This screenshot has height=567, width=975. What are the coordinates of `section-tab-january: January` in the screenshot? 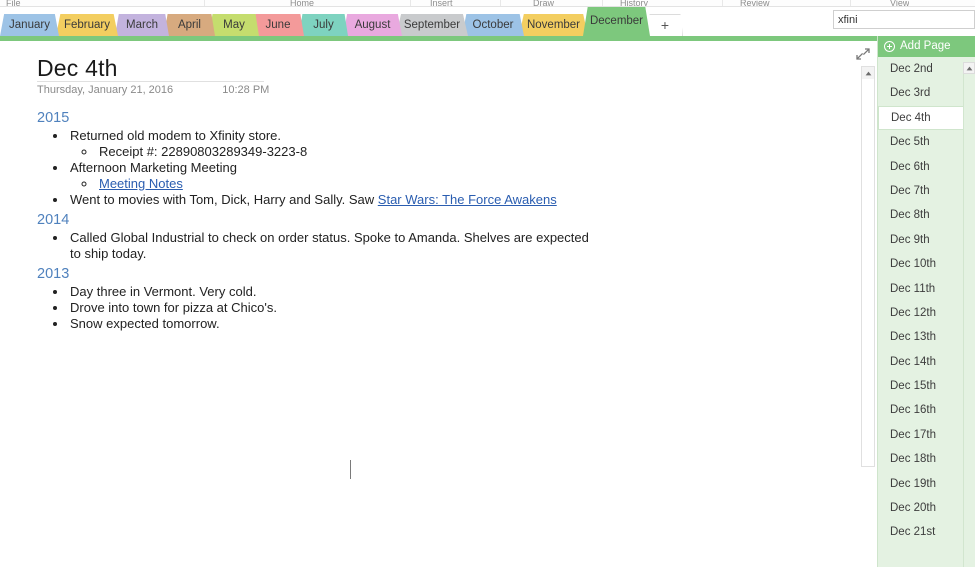 It's located at (29, 25).